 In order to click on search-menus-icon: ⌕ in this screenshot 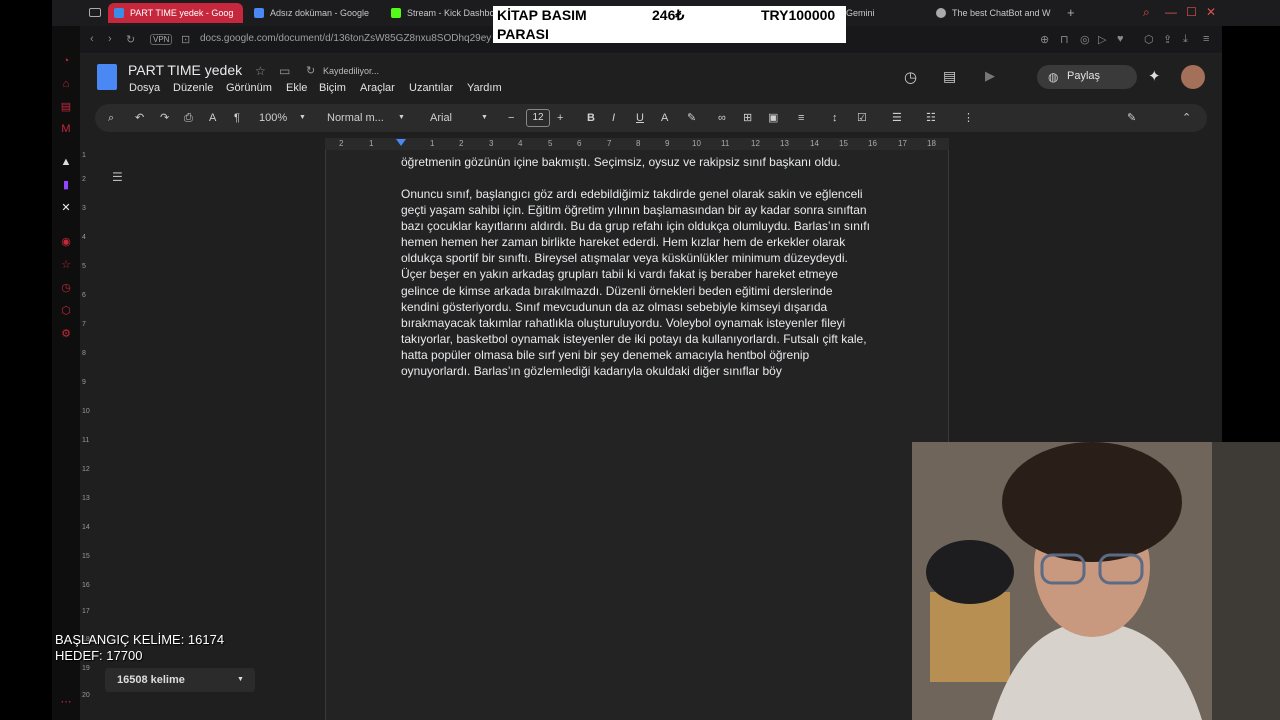, I will do `click(111, 118)`.